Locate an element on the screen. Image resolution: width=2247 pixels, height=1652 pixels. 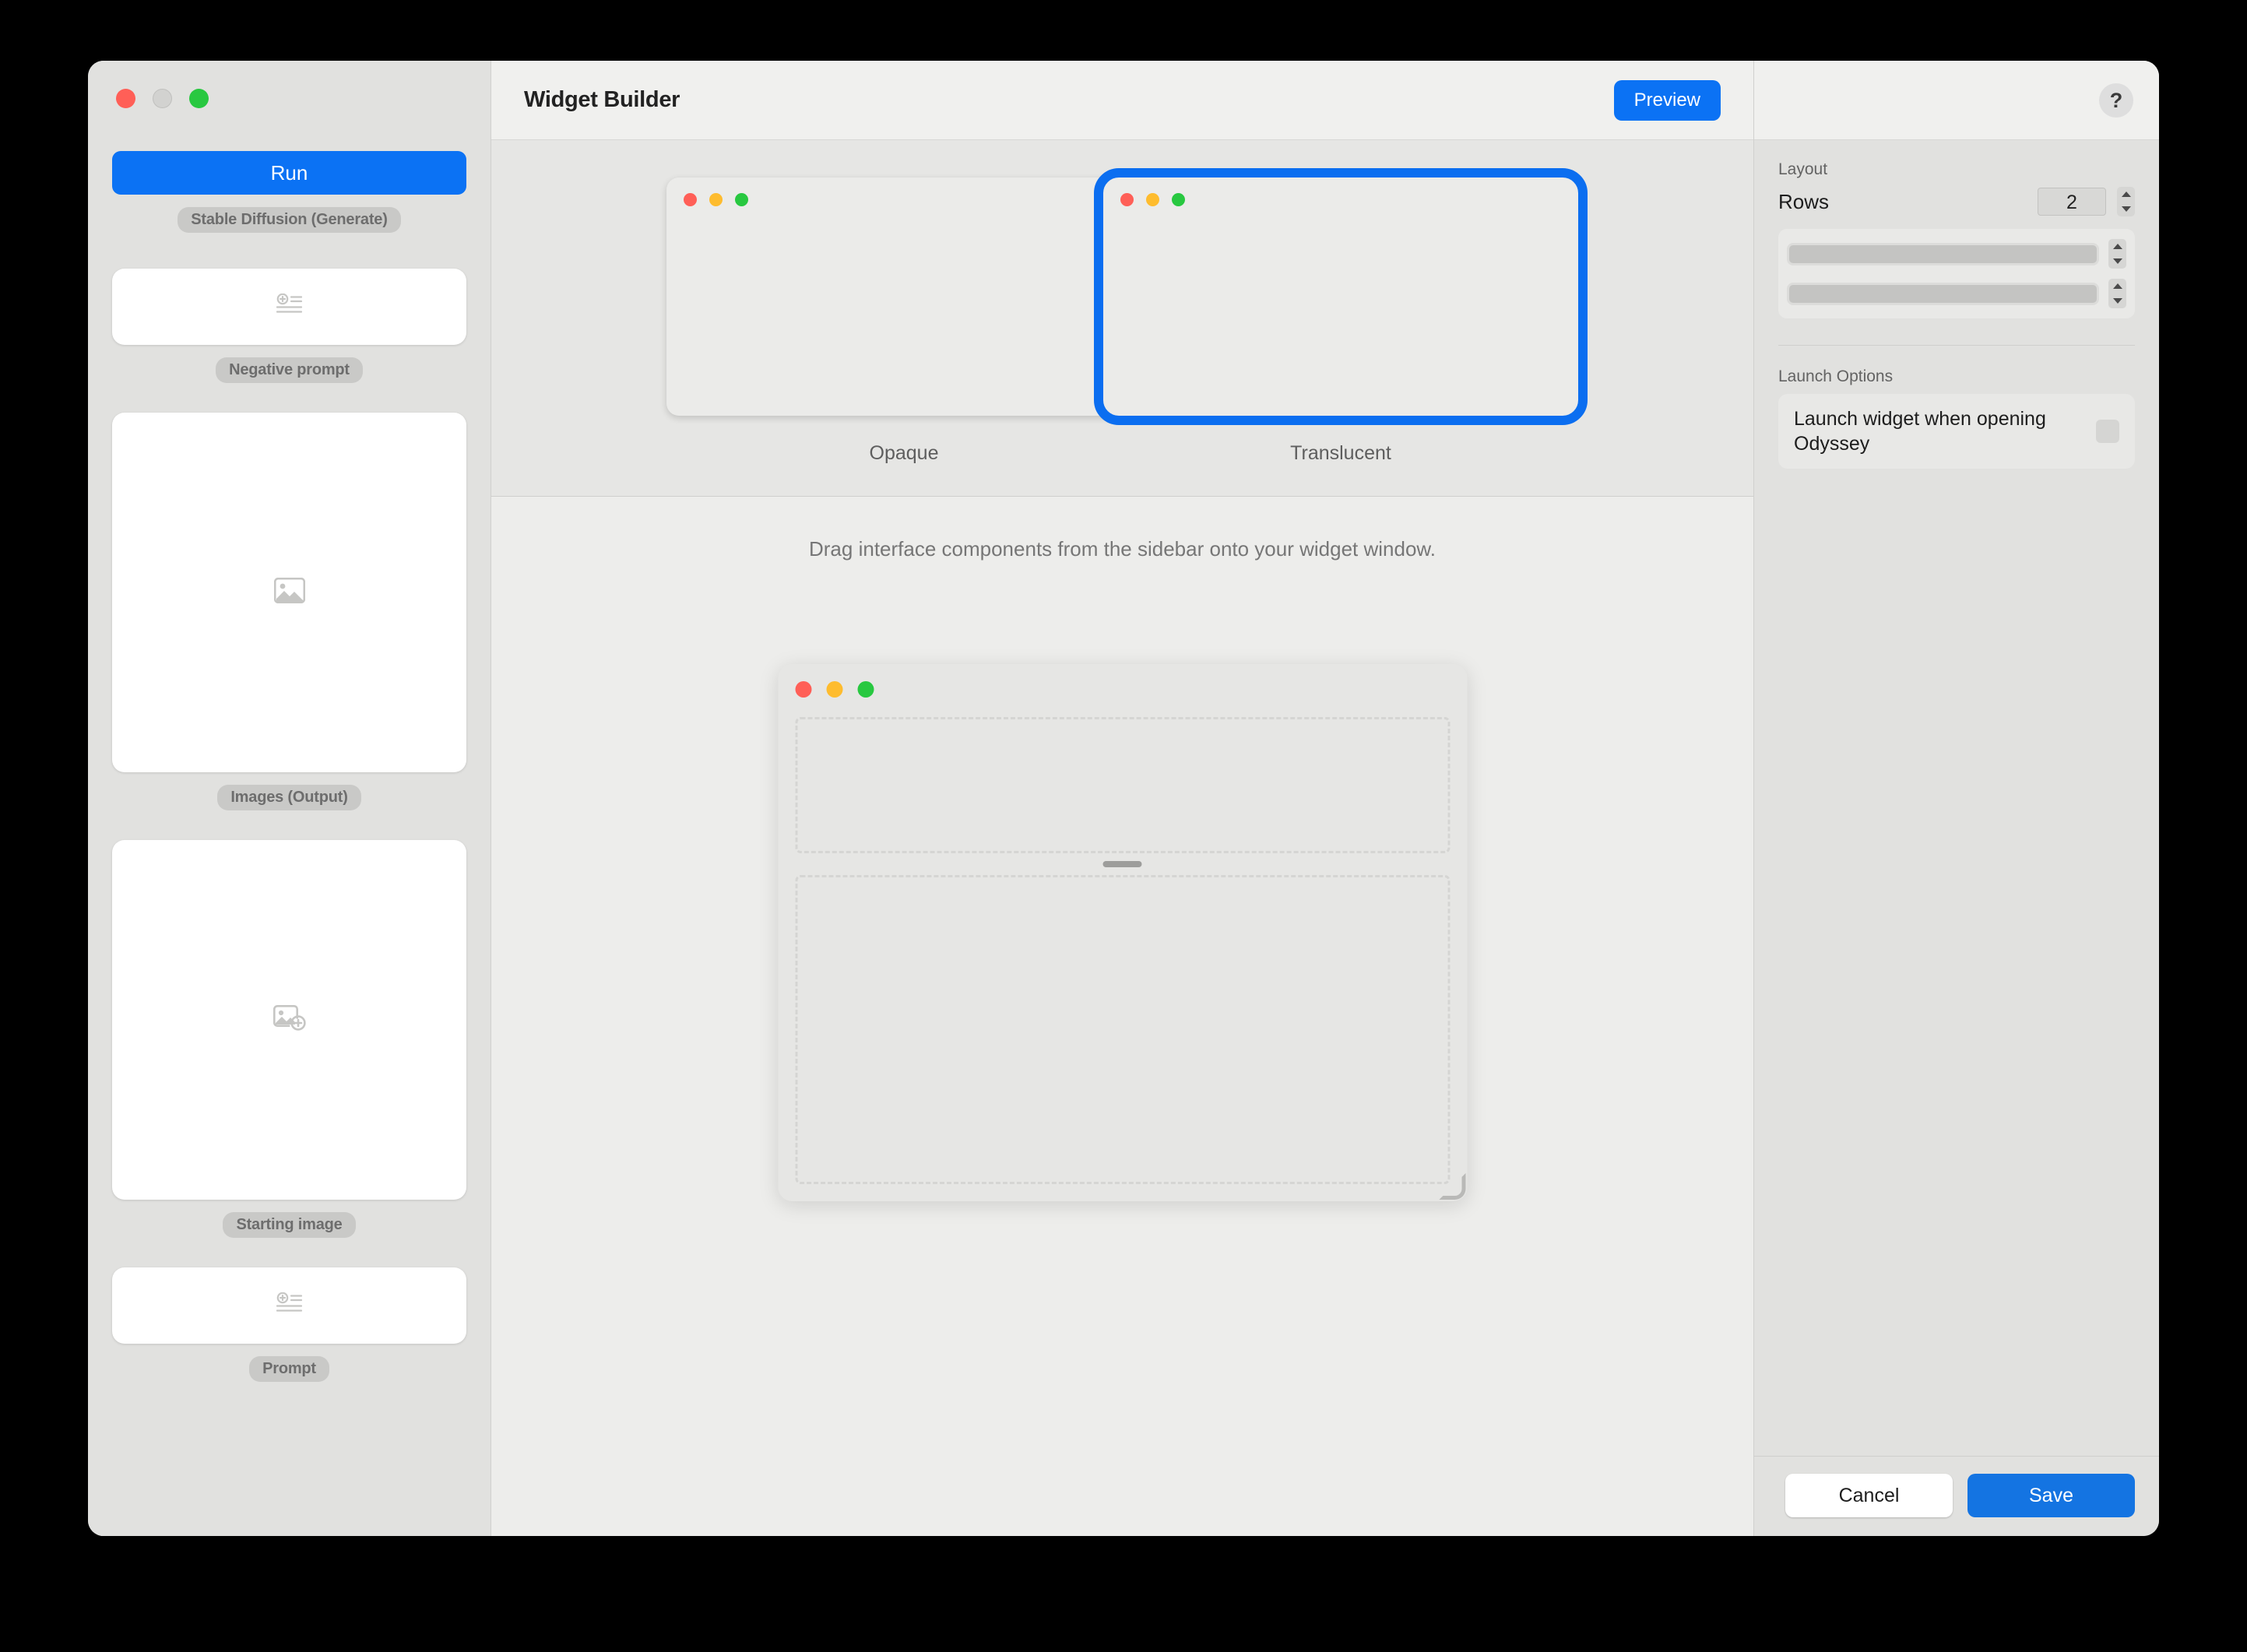
window-traffic-lights is located at coordinates (163, 98).